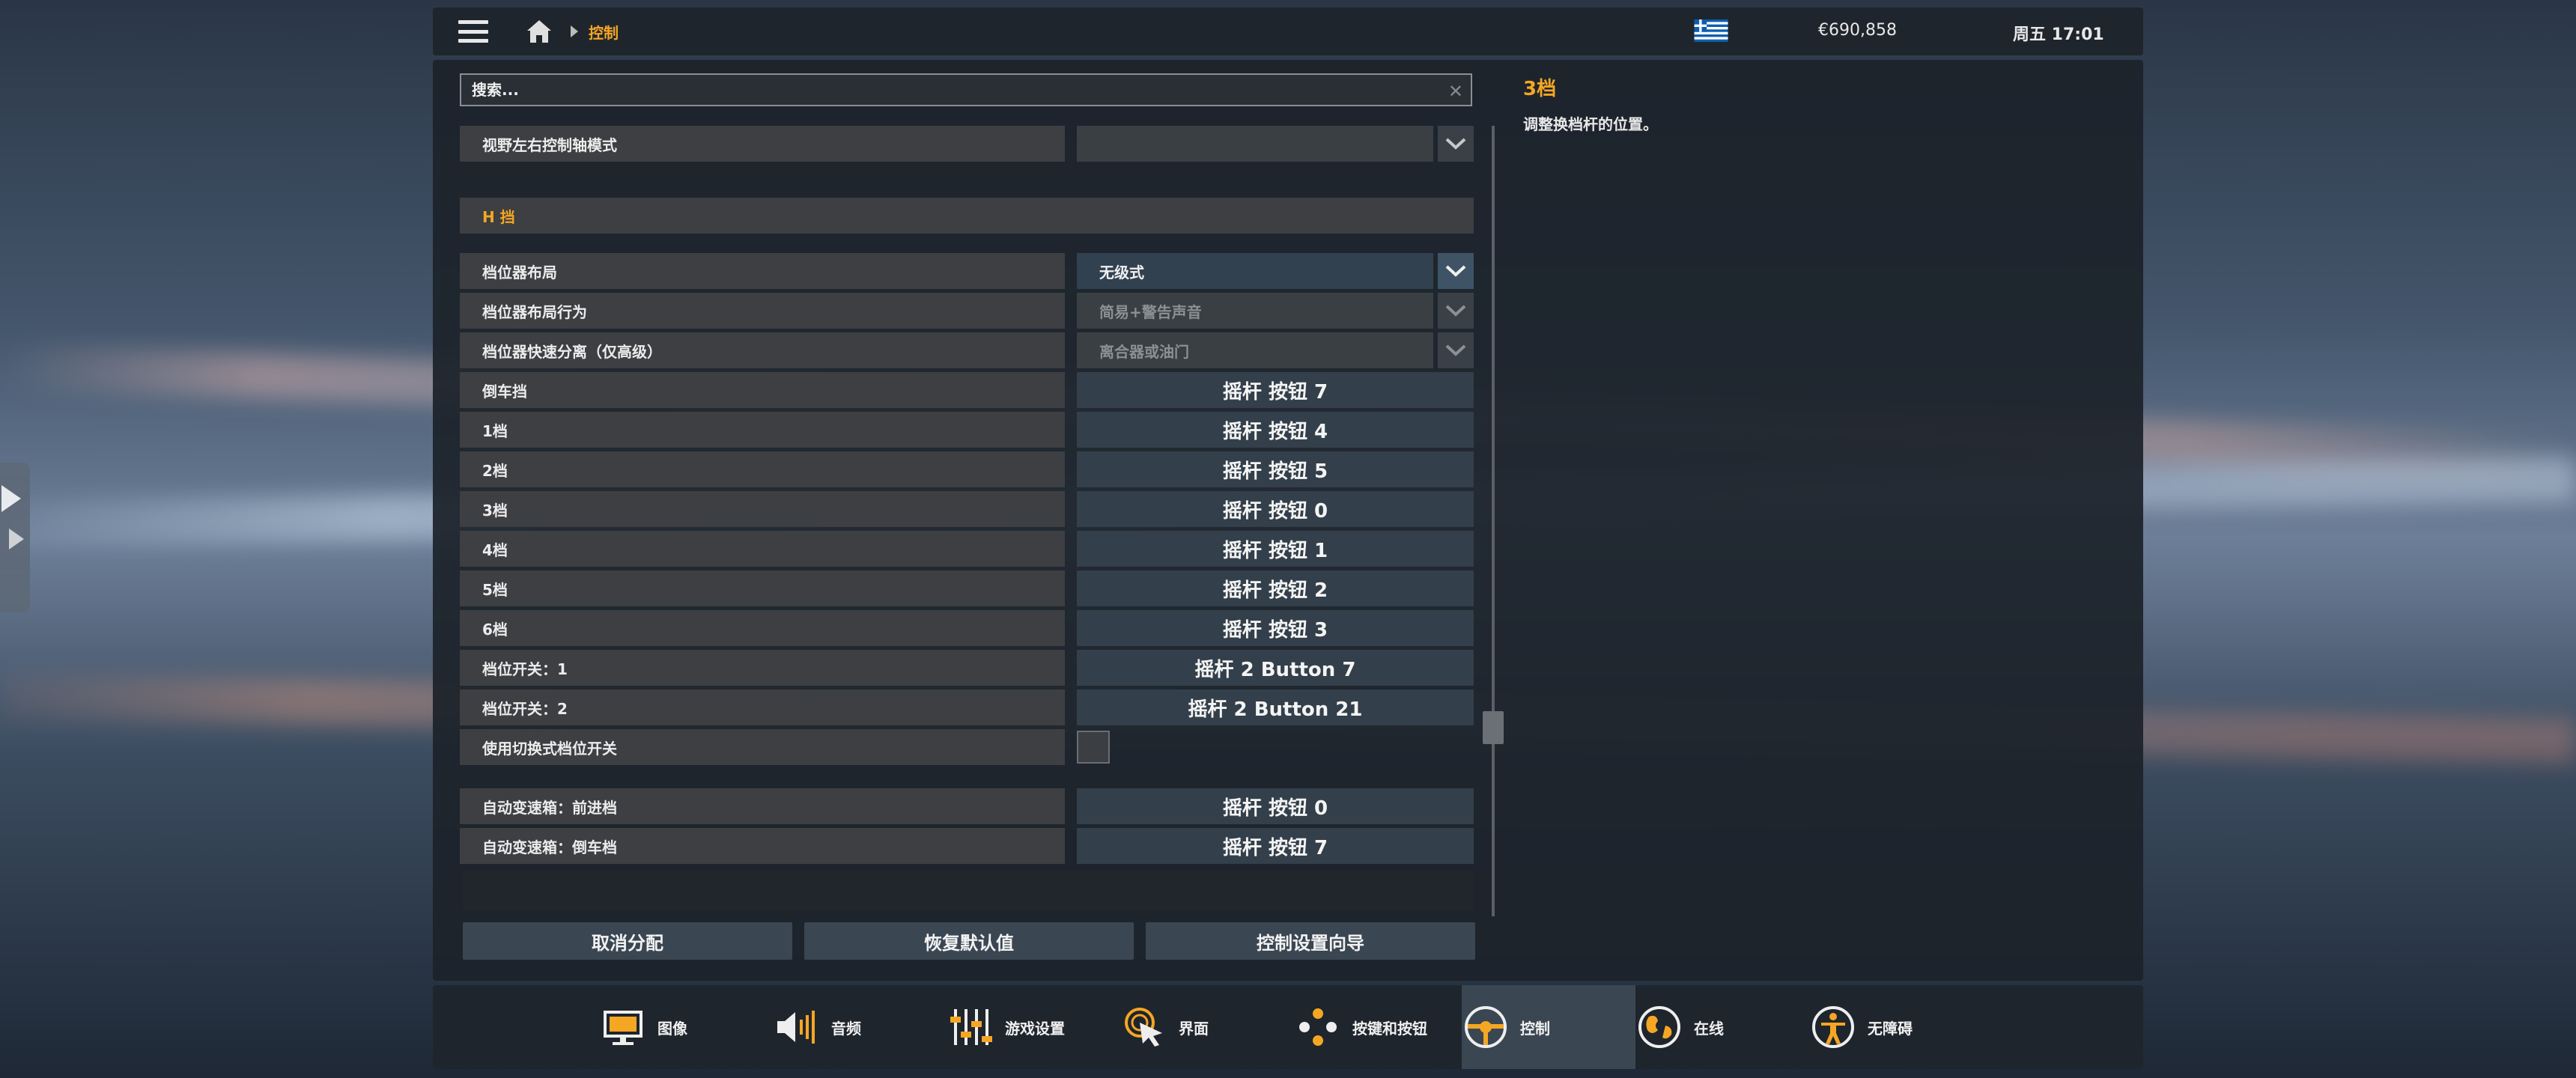 The width and height of the screenshot is (2576, 1078). I want to click on setting-label: 视野左右控制轴模式, so click(762, 144).